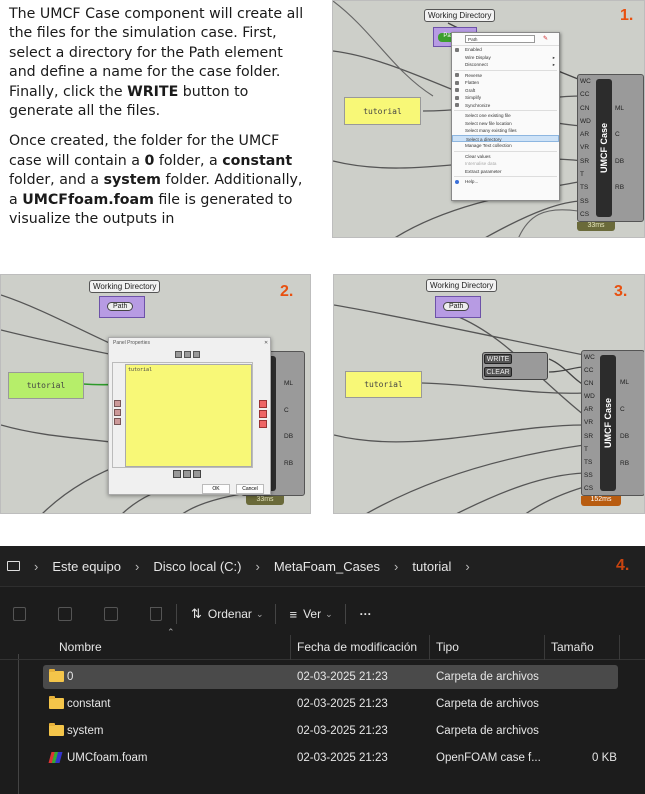 The height and width of the screenshot is (794, 645). What do you see at coordinates (156, 614) in the screenshot?
I see `delete-icon` at bounding box center [156, 614].